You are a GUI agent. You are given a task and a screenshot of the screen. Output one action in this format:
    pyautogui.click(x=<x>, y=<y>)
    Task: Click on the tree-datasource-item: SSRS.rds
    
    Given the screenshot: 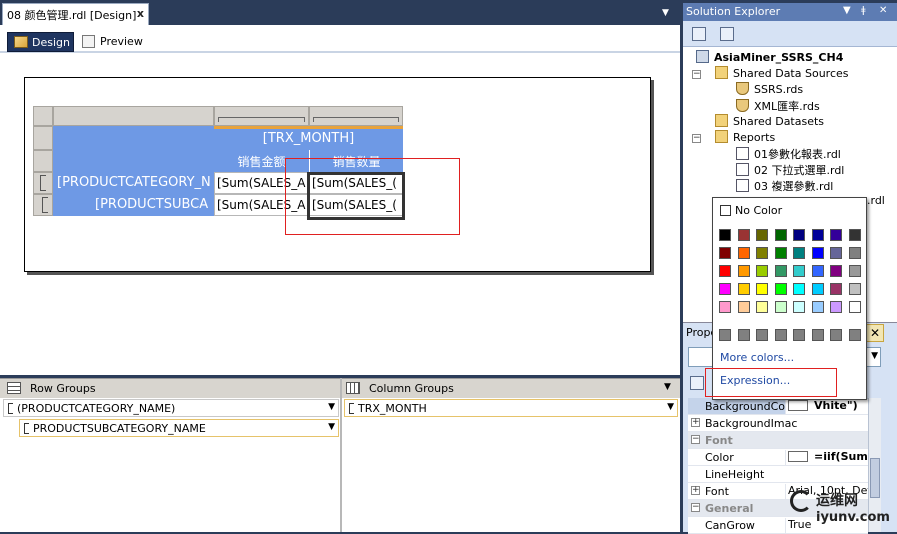 What is the action you would take?
    pyautogui.click(x=769, y=90)
    